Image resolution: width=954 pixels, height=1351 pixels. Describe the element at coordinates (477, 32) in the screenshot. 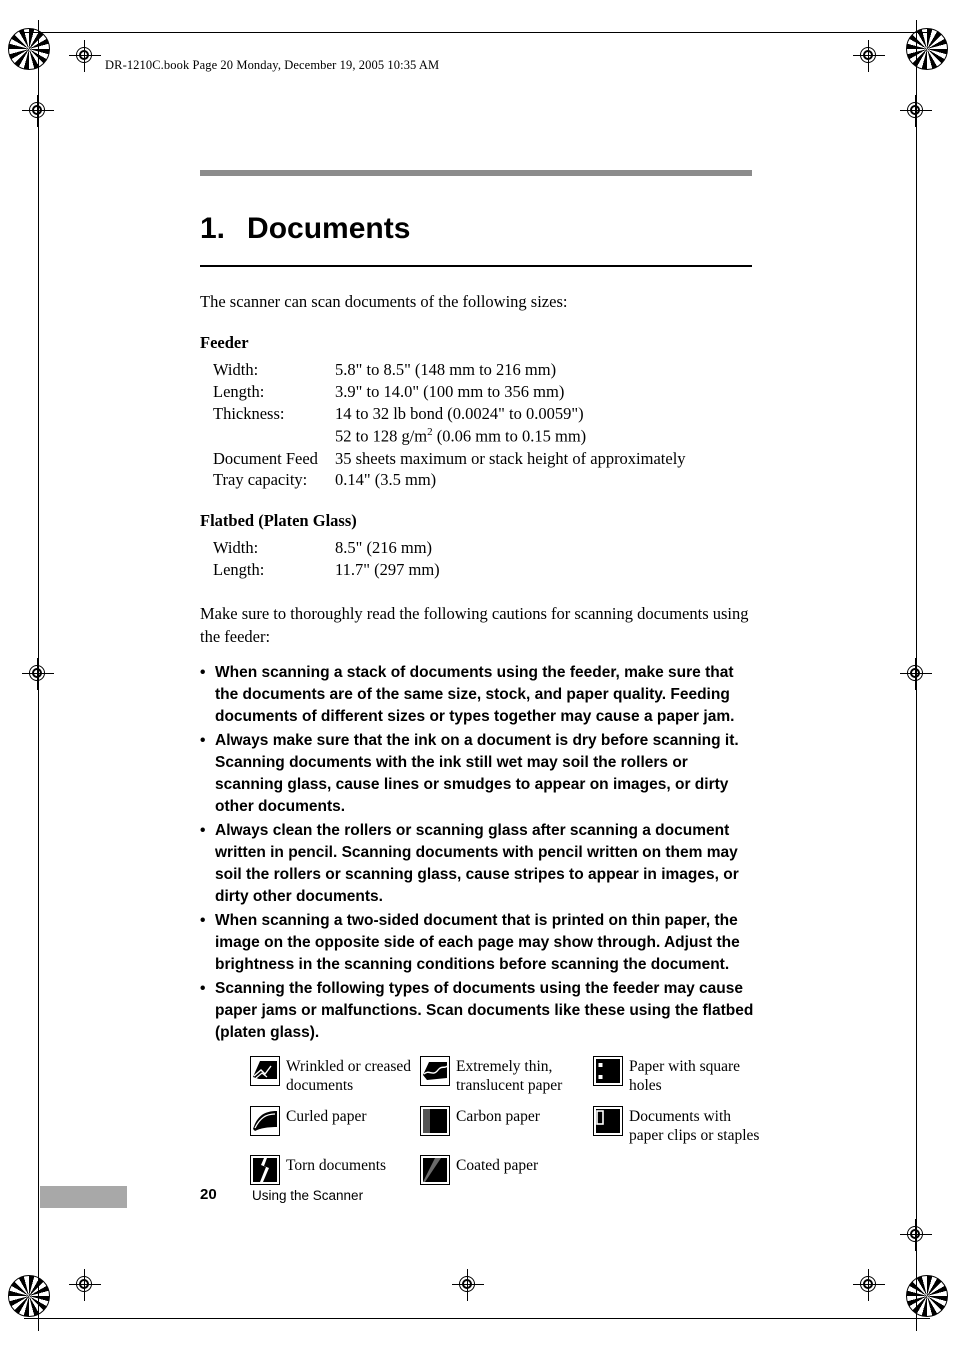

I see `crop-mark-top` at that location.